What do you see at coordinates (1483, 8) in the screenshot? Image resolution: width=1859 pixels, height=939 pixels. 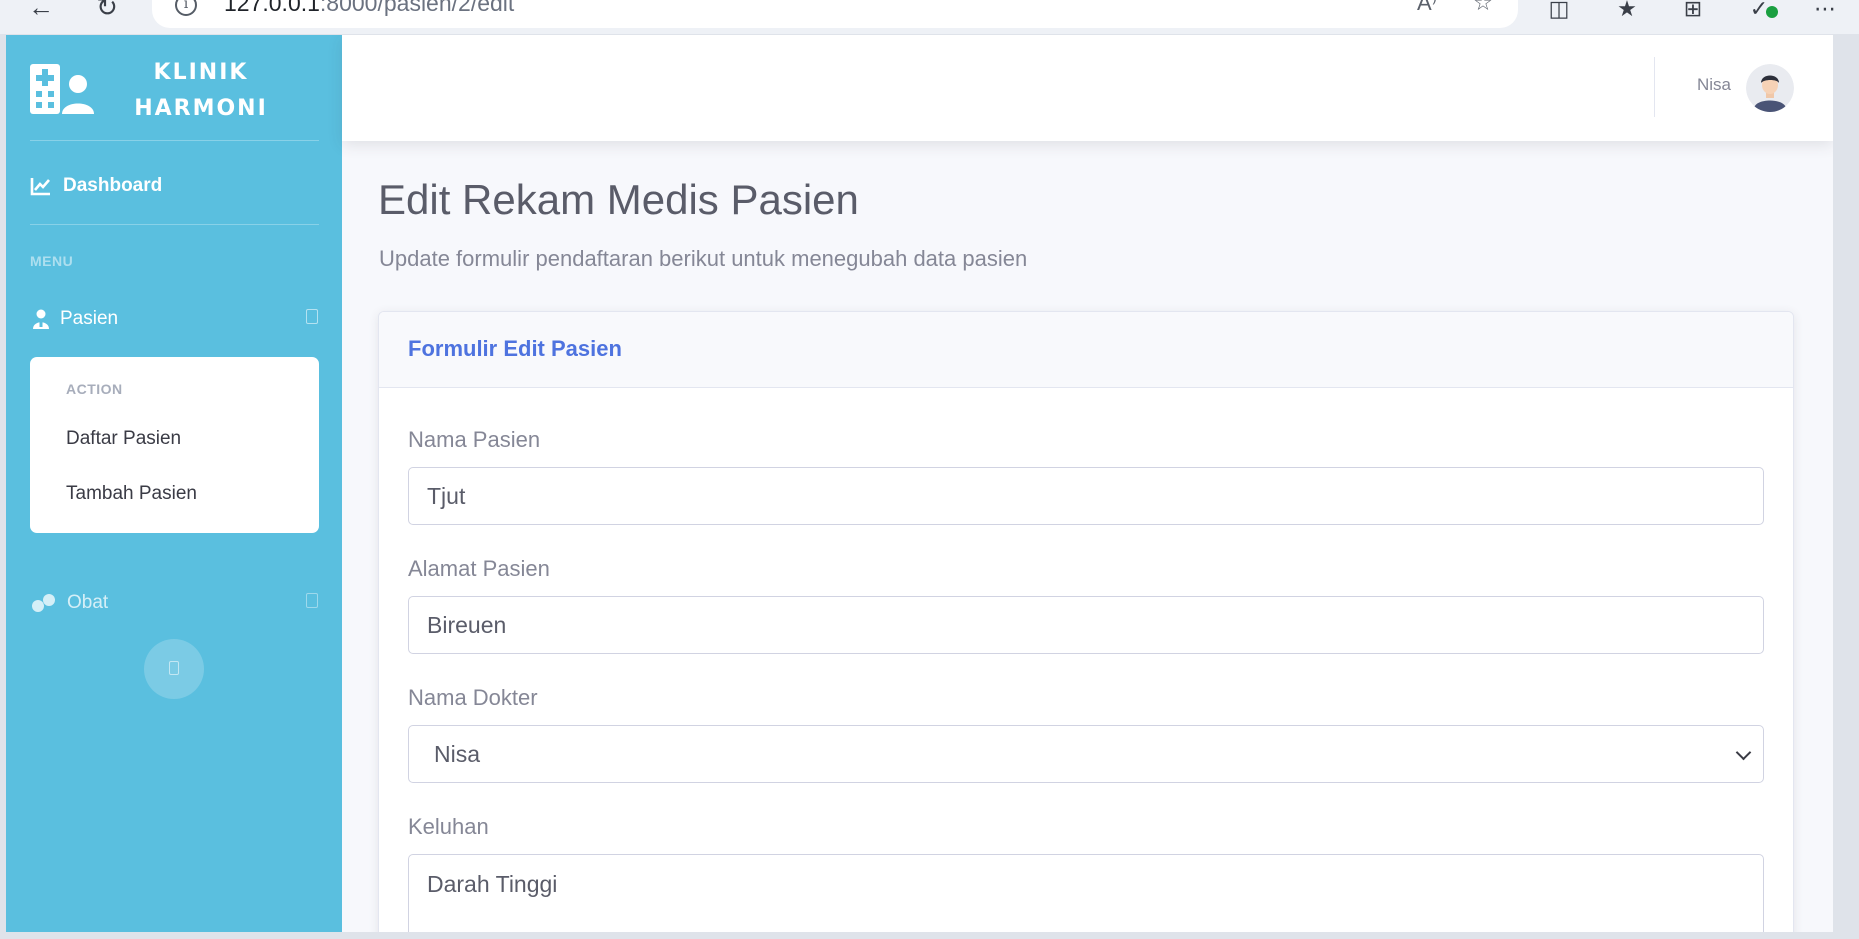 I see `favorite-star-icon: ☆` at bounding box center [1483, 8].